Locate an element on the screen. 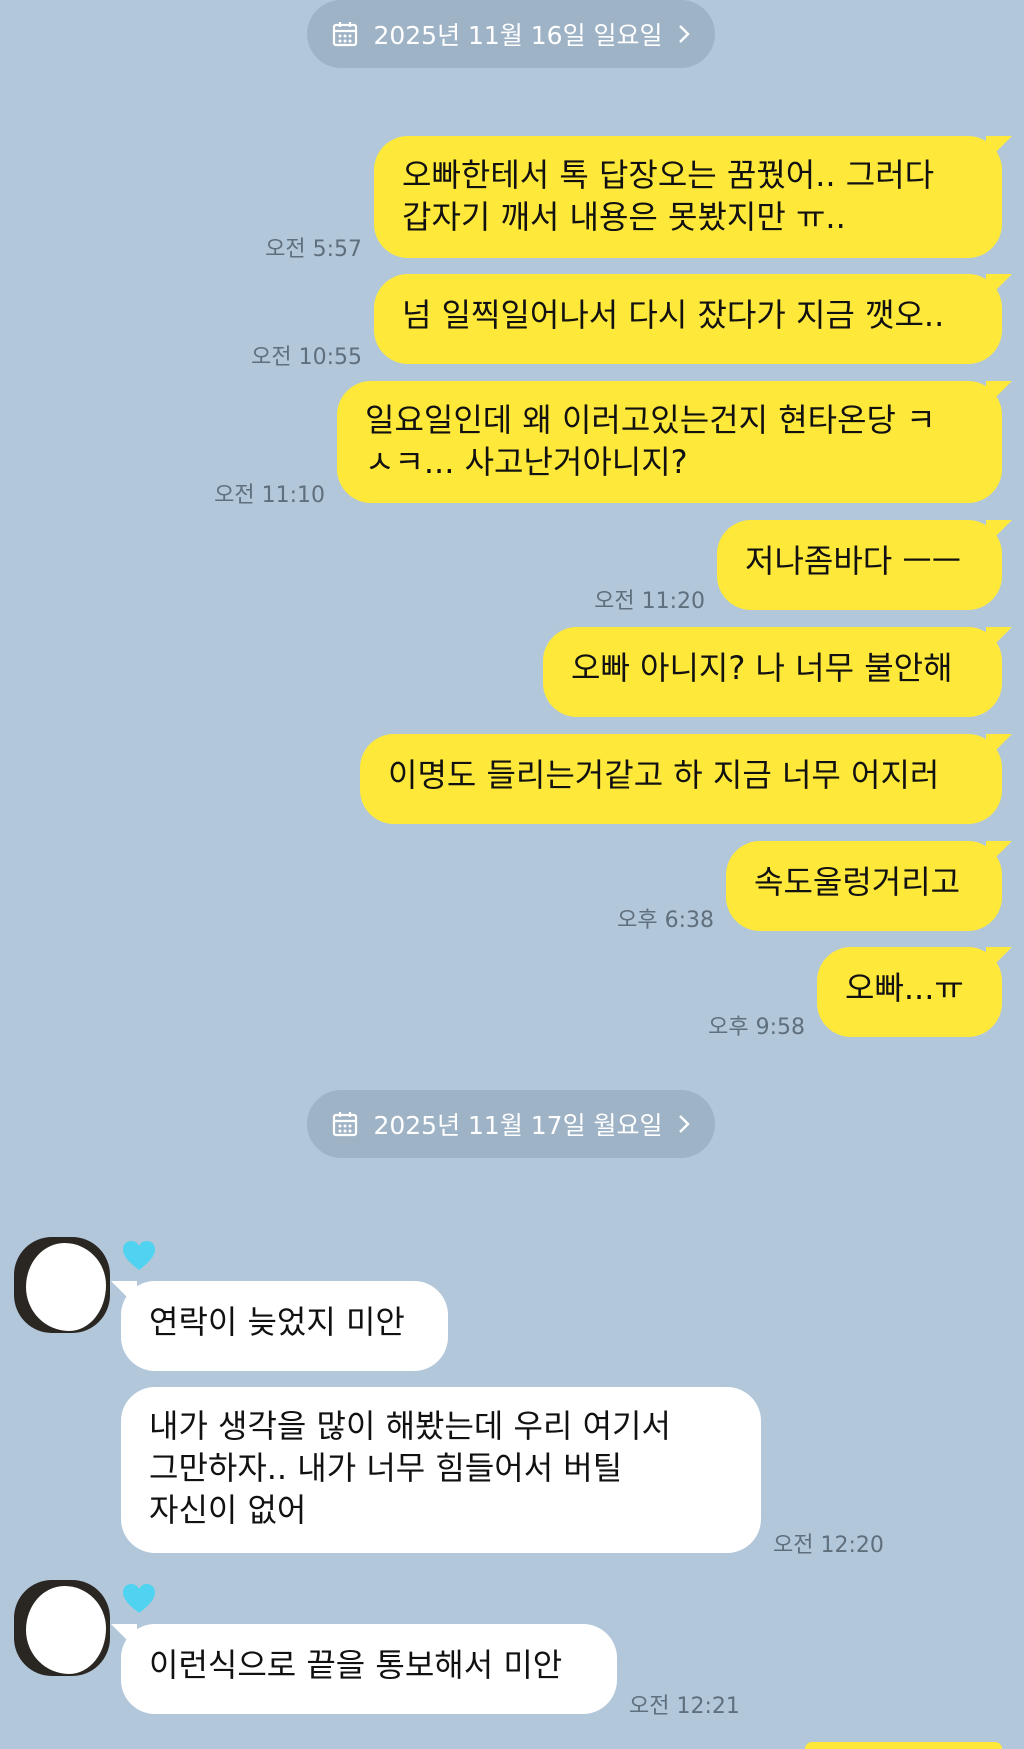 The height and width of the screenshot is (1749, 1024). received-message: 이런식으로 끝을 통보해서 미안 is located at coordinates (369, 1669).